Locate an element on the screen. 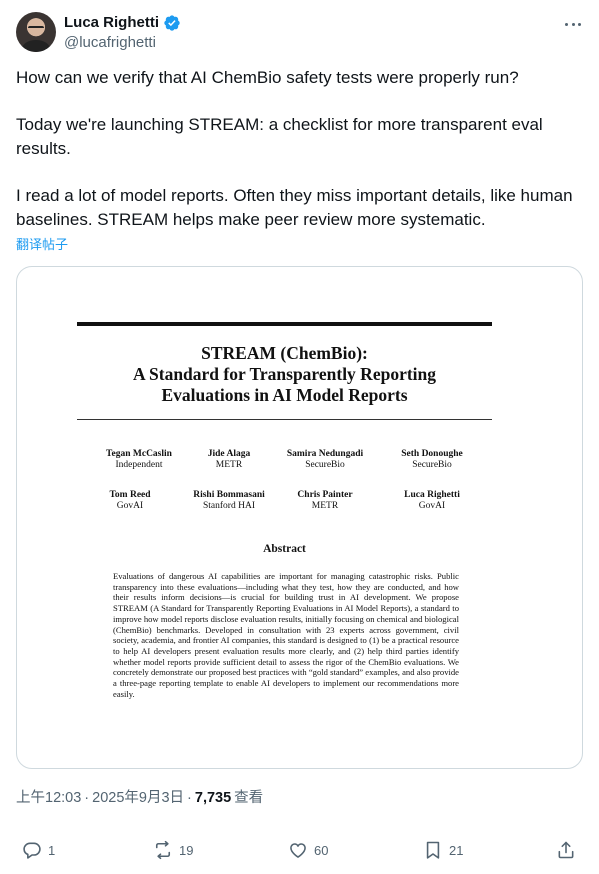  tweet-meta: 上午12:03 · 2025年9月3日 · 7,735 查看 is located at coordinates (139, 798).